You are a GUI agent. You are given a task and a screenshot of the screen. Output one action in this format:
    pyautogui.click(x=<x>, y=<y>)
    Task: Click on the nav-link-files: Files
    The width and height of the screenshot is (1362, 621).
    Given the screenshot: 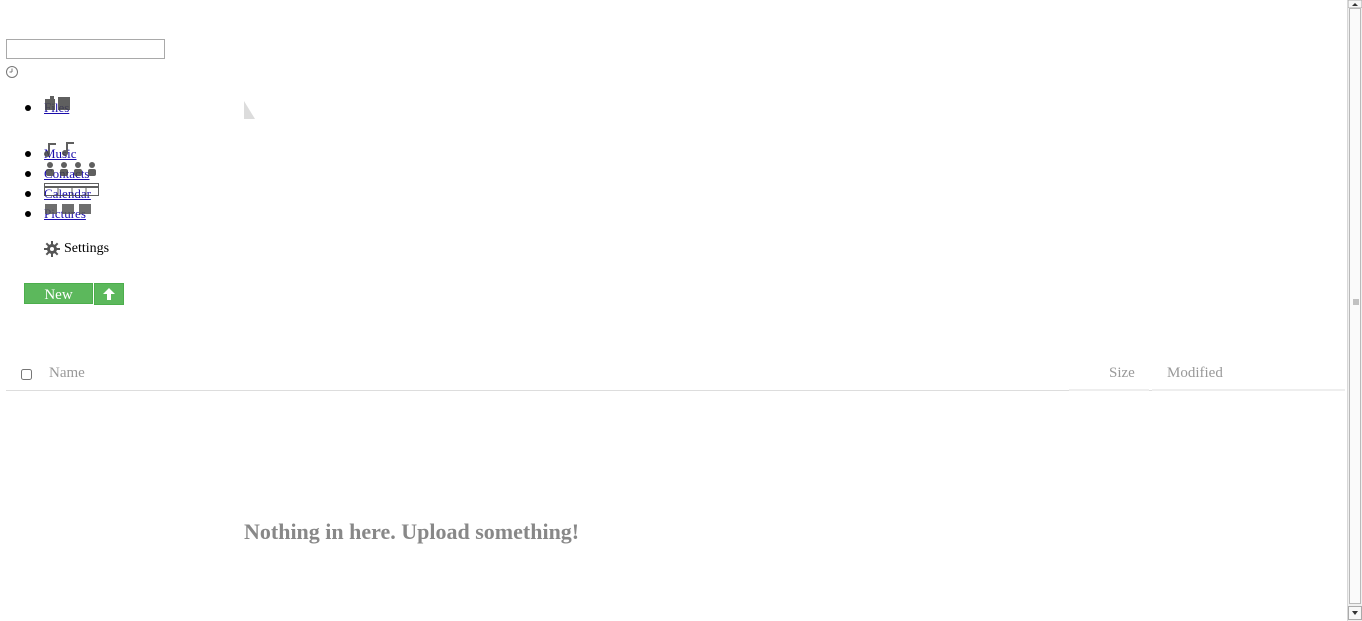 What is the action you would take?
    pyautogui.click(x=57, y=107)
    